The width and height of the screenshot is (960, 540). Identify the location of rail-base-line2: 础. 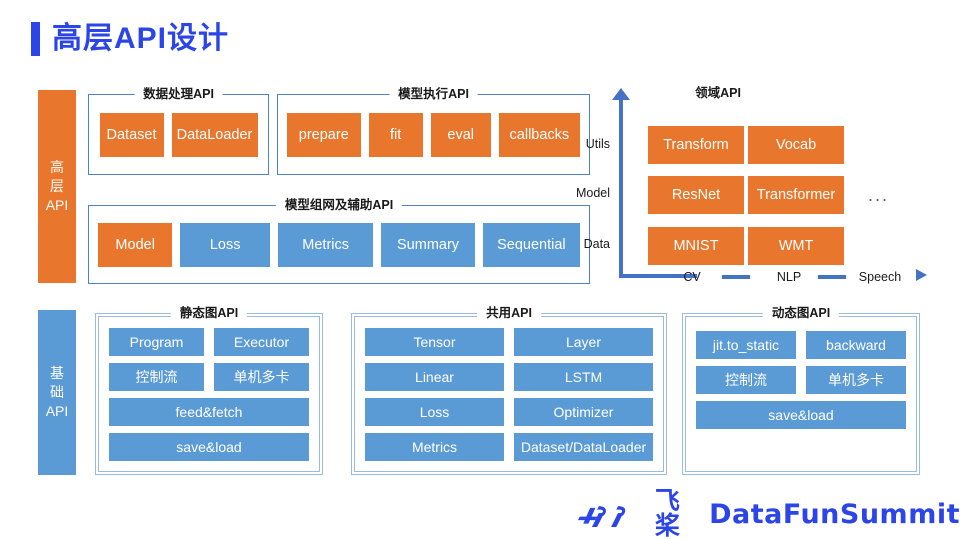
(57, 392).